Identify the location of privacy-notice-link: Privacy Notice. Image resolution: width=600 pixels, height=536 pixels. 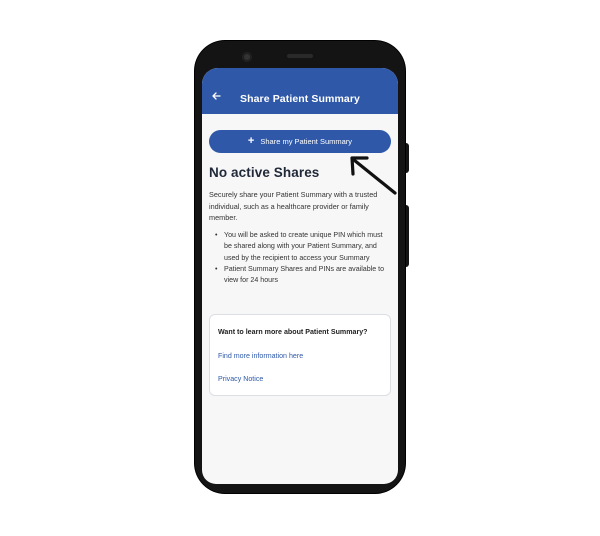
(240, 379).